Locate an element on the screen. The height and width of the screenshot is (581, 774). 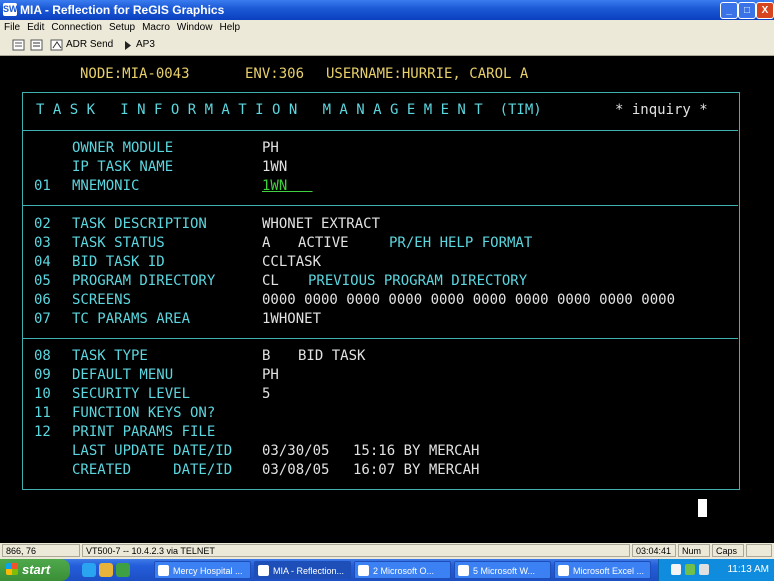
node-label: NODE:MIA-0043 is located at coordinates (135, 74).